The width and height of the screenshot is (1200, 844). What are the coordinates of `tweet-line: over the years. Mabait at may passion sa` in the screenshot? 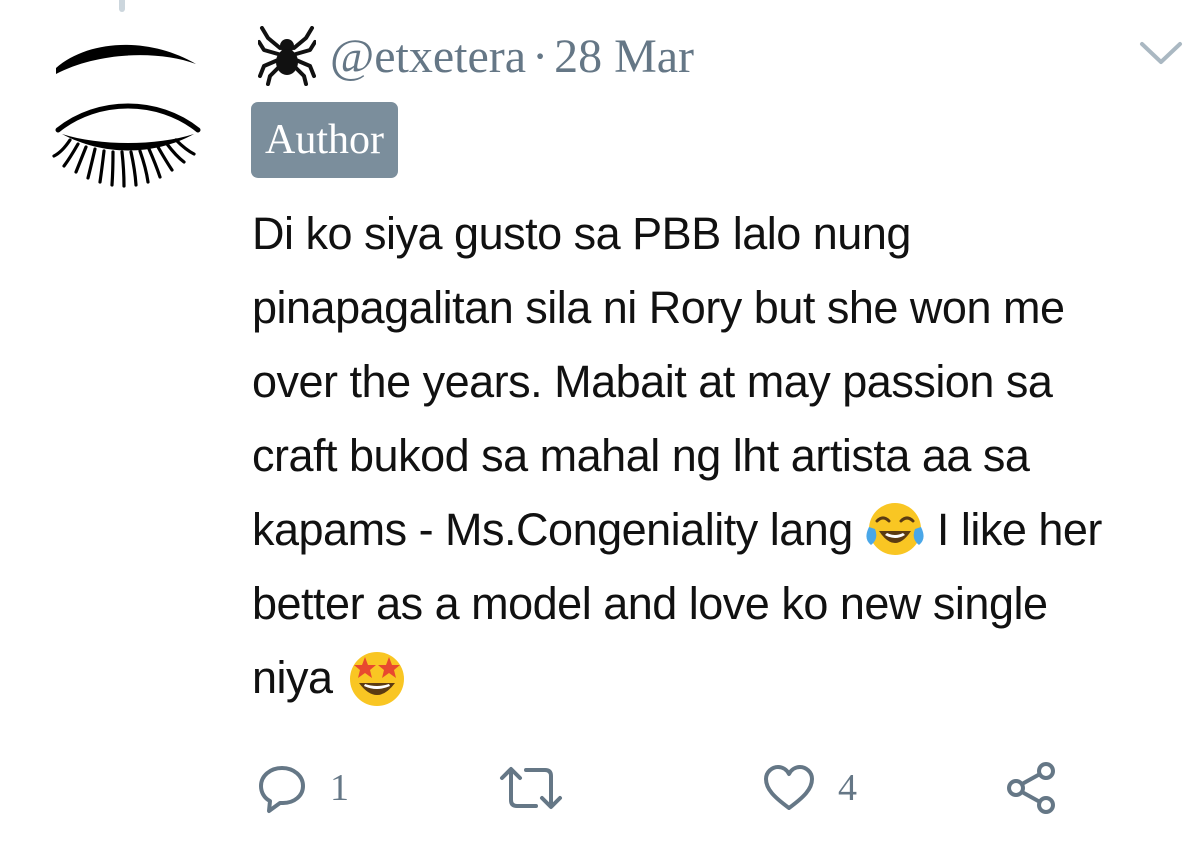 It's located at (652, 381).